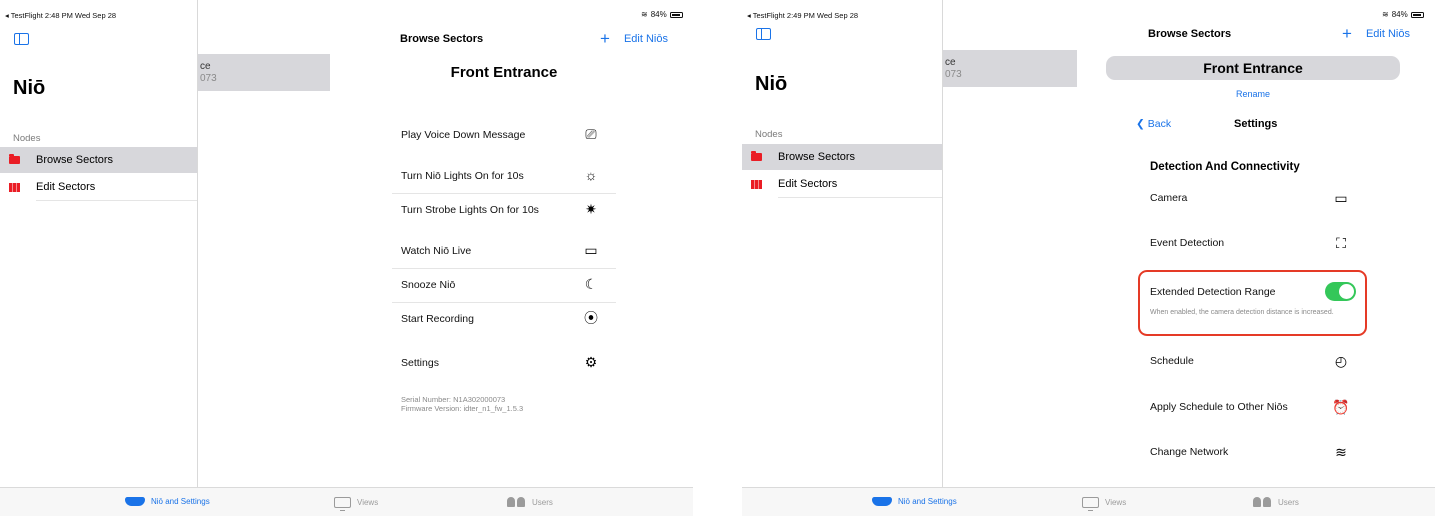 Image resolution: width=1435 pixels, height=516 pixels. What do you see at coordinates (1341, 198) in the screenshot?
I see `camera-icon: ▭` at bounding box center [1341, 198].